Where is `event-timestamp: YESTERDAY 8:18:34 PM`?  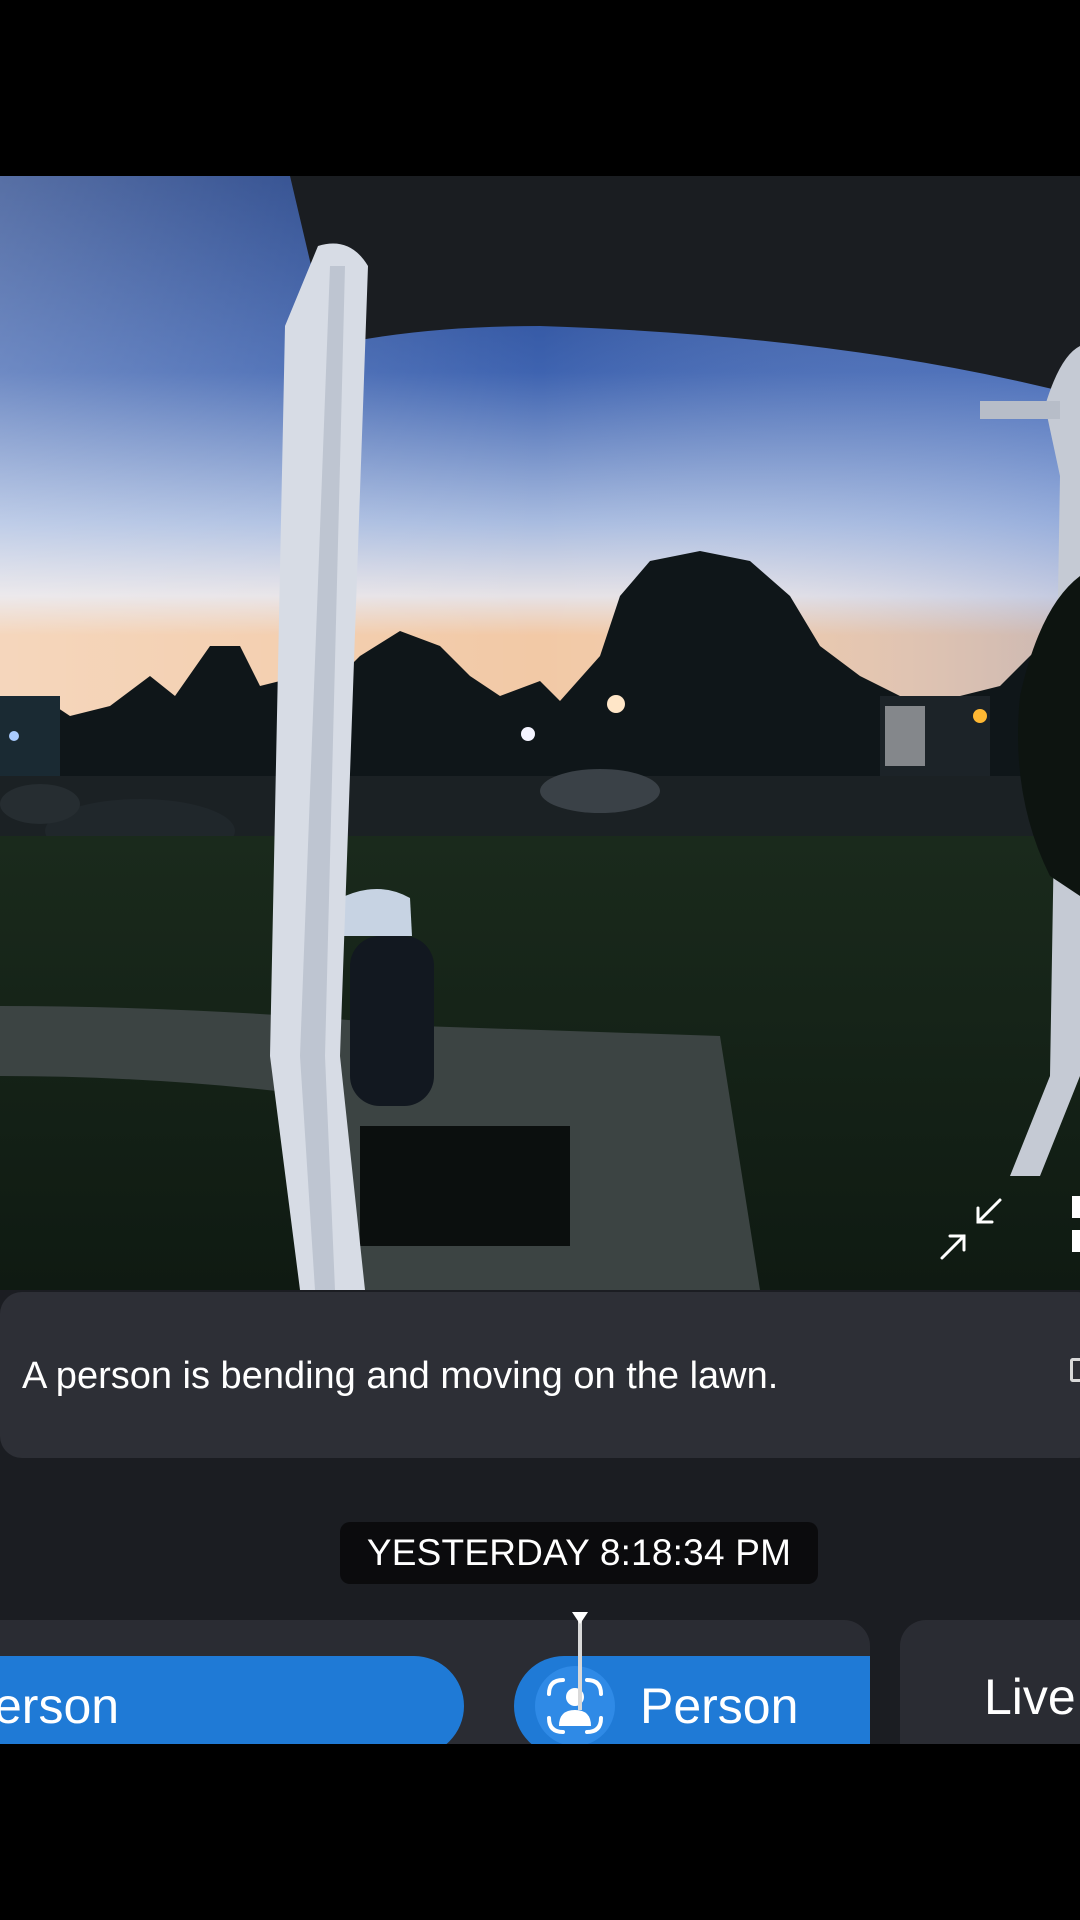
event-timestamp: YESTERDAY 8:18:34 PM is located at coordinates (579, 1553).